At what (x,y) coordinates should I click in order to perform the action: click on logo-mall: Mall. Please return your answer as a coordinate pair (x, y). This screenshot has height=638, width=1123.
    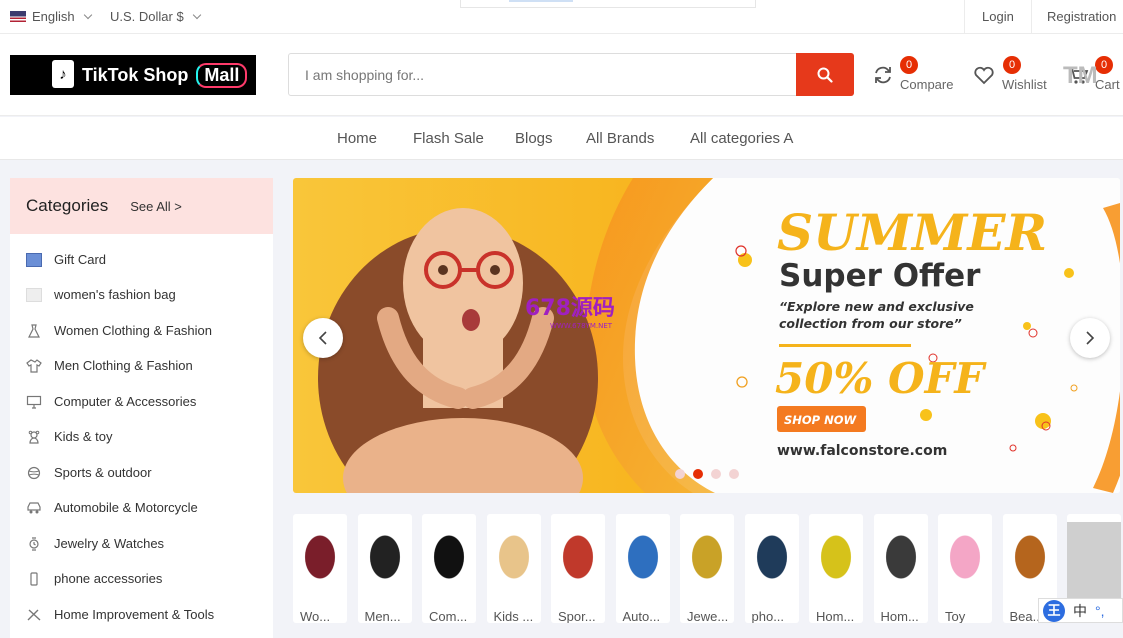
    Looking at the image, I should click on (222, 75).